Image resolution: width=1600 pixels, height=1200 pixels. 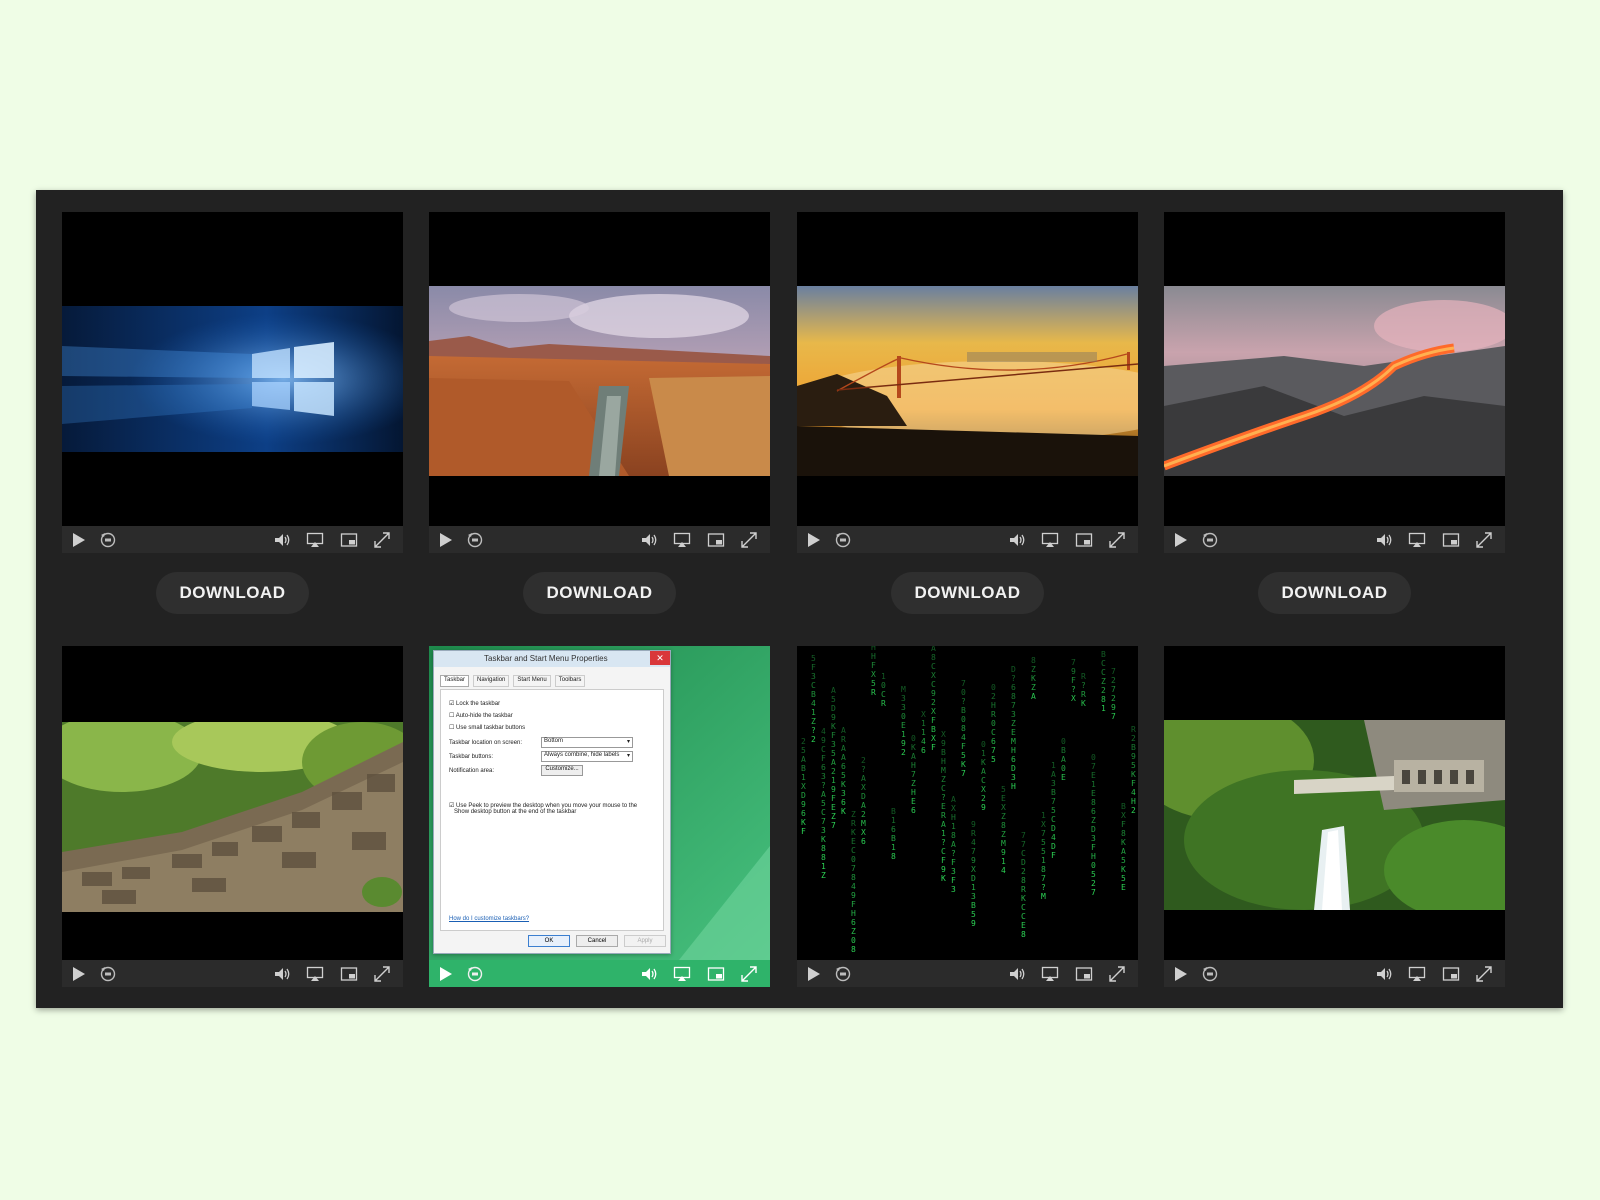 What do you see at coordinates (660, 658) in the screenshot?
I see `close-icon: ✕` at bounding box center [660, 658].